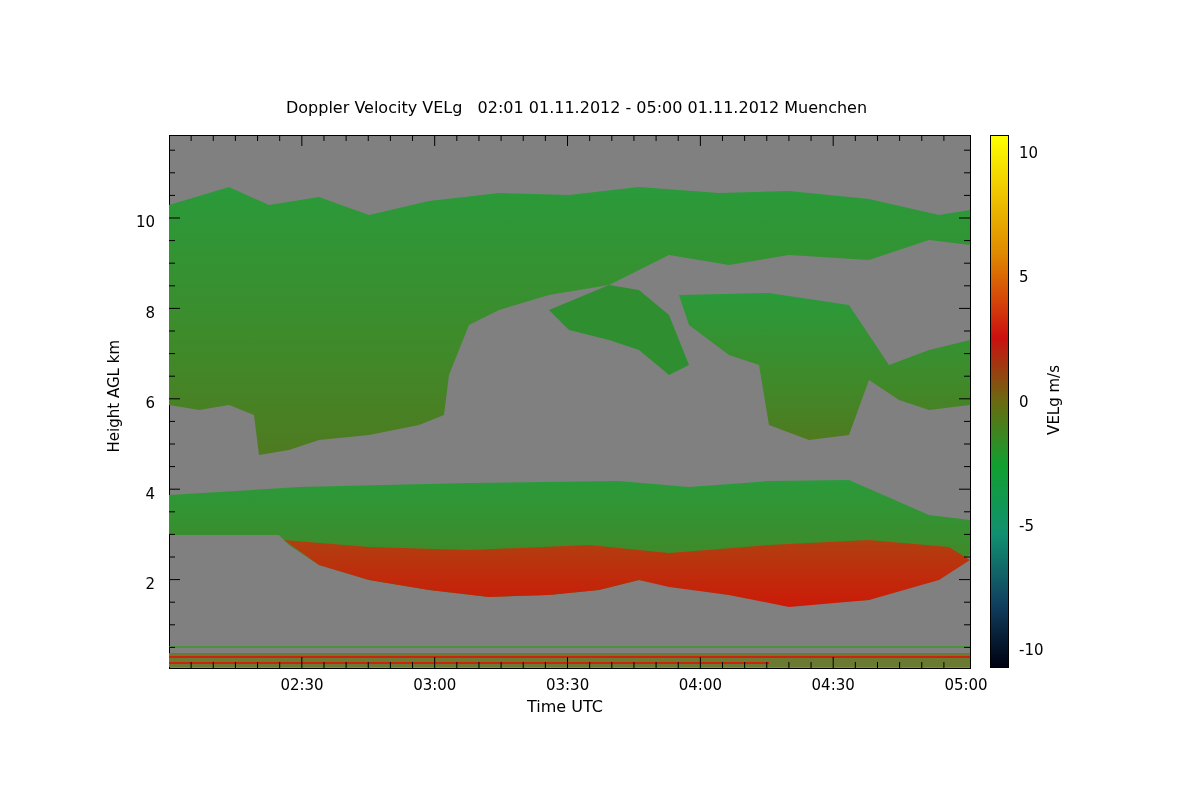 The image size is (1200, 800). I want to click on colorbar-tick-label: 5, so click(1024, 277).